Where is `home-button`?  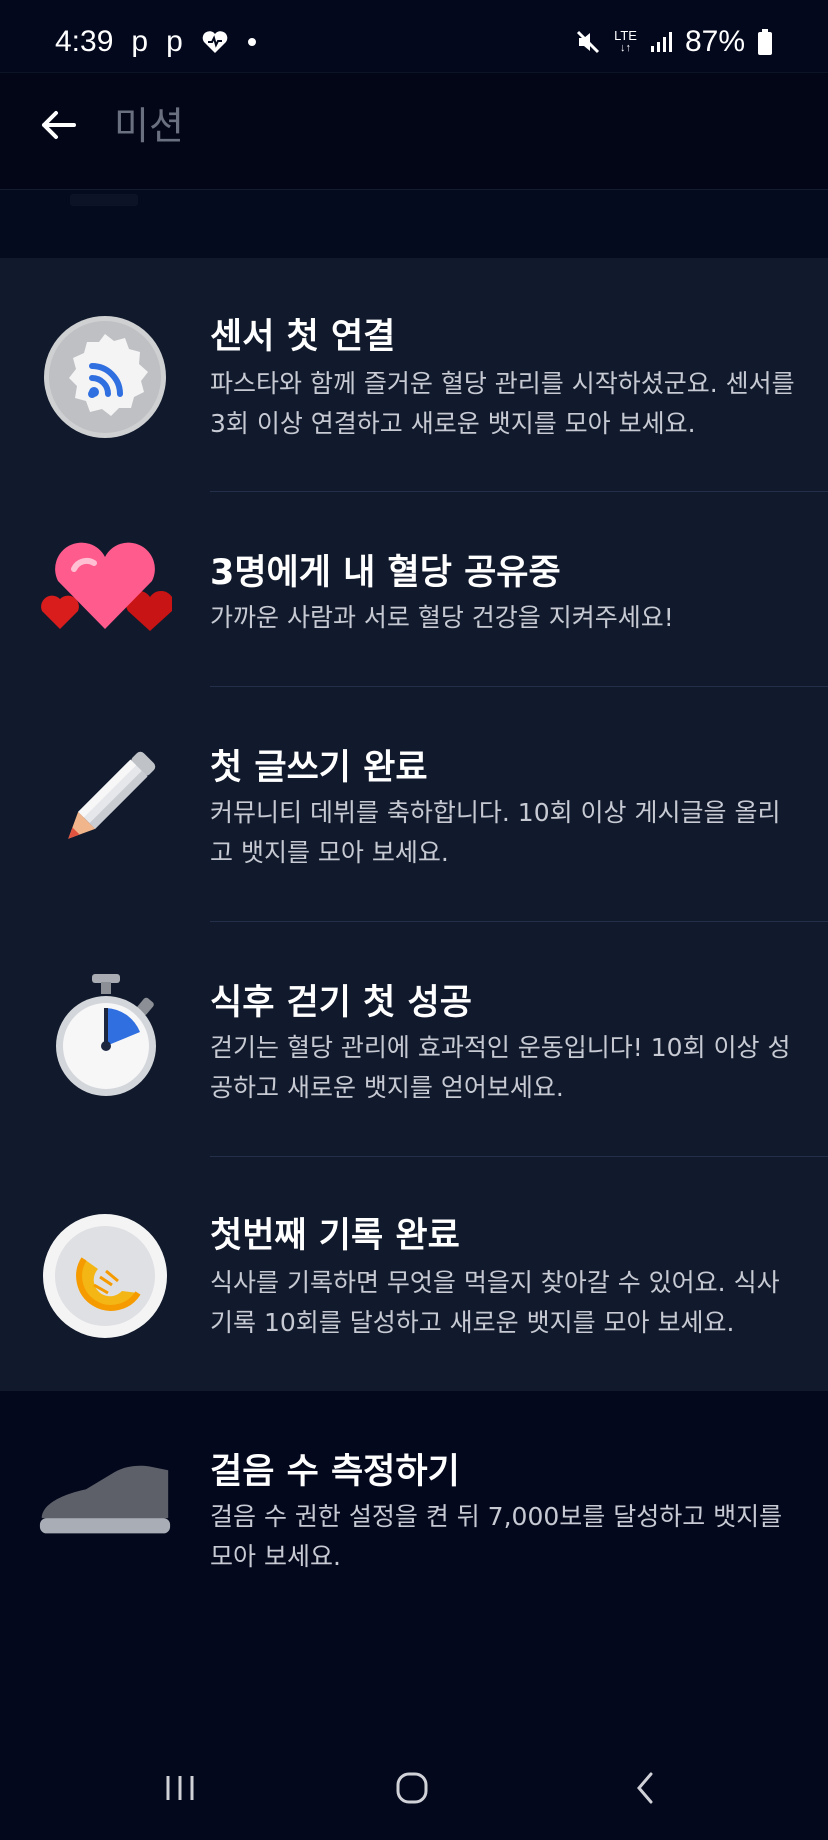 home-button is located at coordinates (412, 1788).